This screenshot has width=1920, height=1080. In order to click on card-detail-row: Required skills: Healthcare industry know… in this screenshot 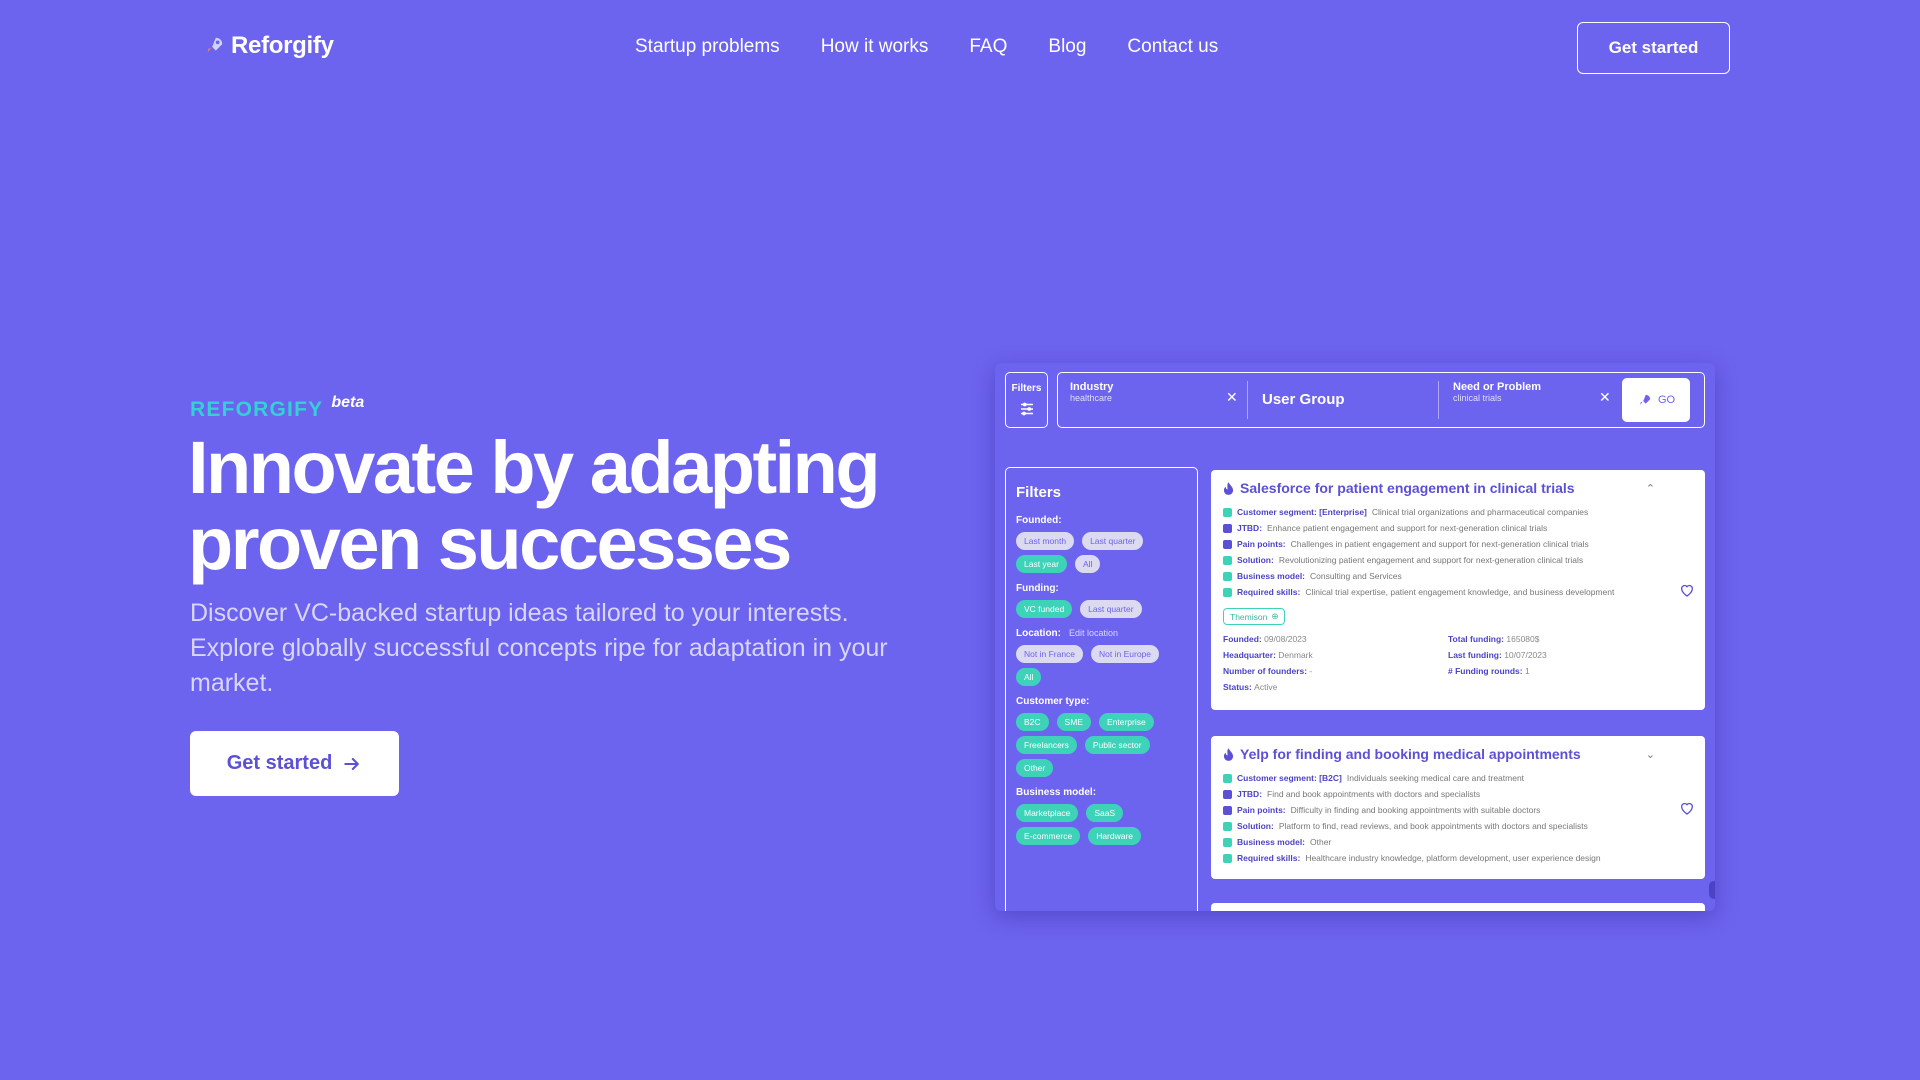, I will do `click(1458, 858)`.